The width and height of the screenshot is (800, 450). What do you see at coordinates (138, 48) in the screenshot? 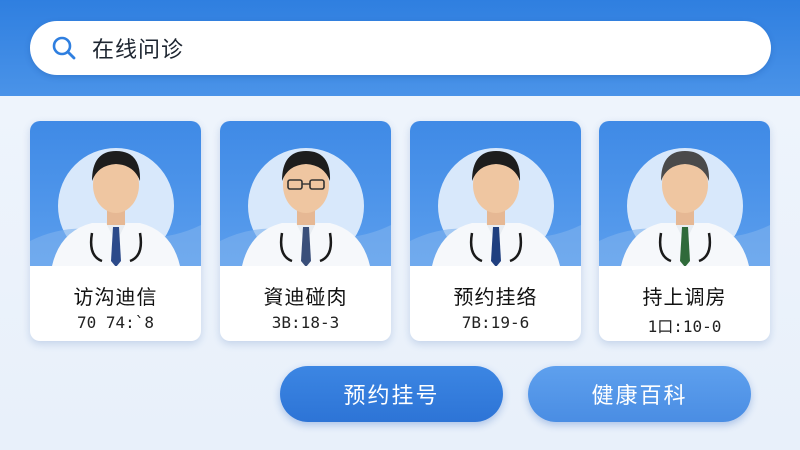
I see `search-input: 在线问诊` at bounding box center [138, 48].